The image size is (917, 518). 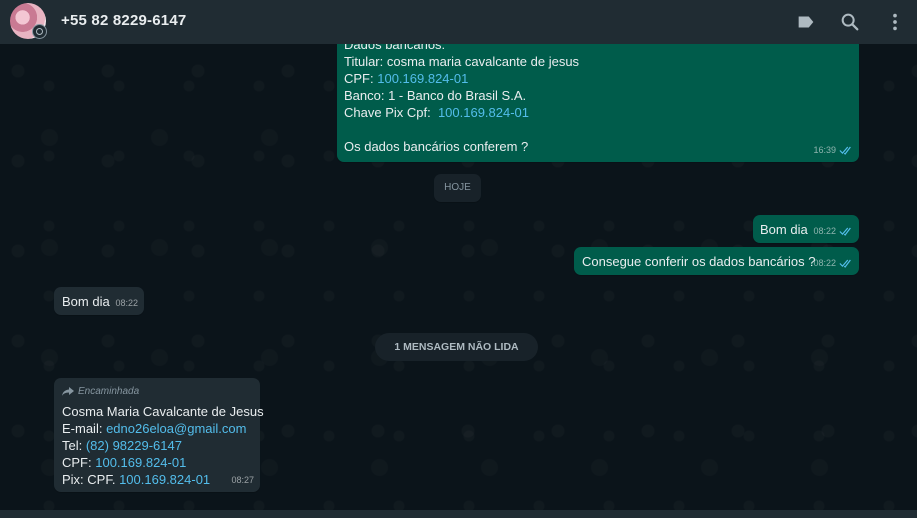 I want to click on message-bubble-outgoing: Bom dia 08:22, so click(x=806, y=229).